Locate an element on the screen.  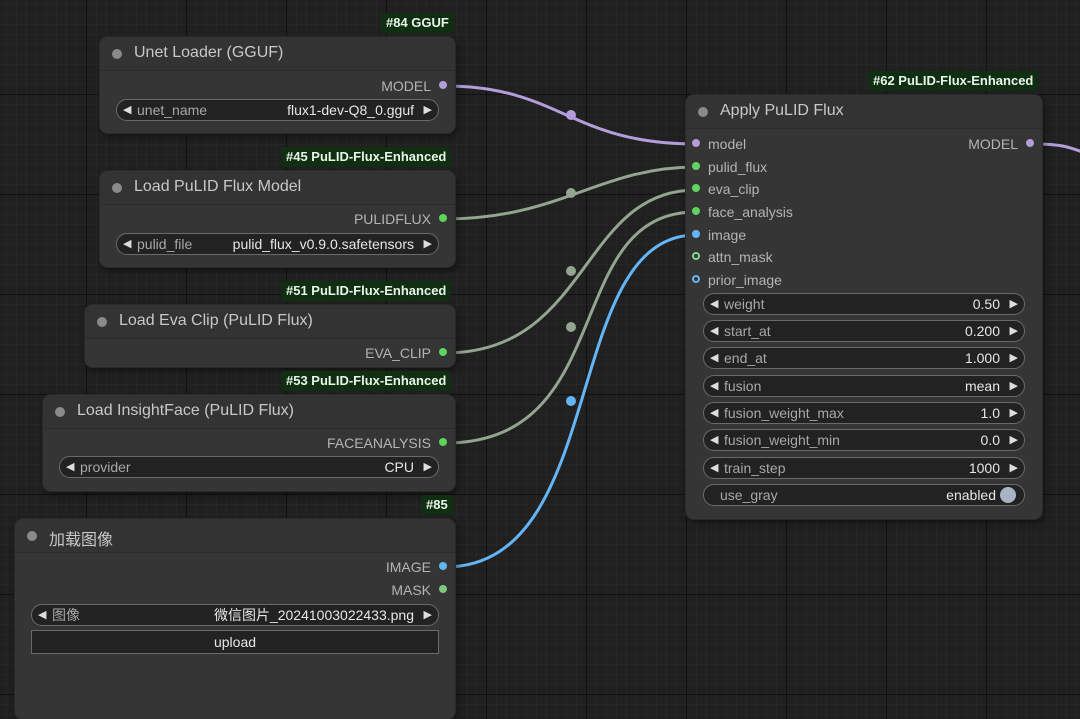
fusion-combo: ◀ fusion mean ▶ is located at coordinates (864, 386).